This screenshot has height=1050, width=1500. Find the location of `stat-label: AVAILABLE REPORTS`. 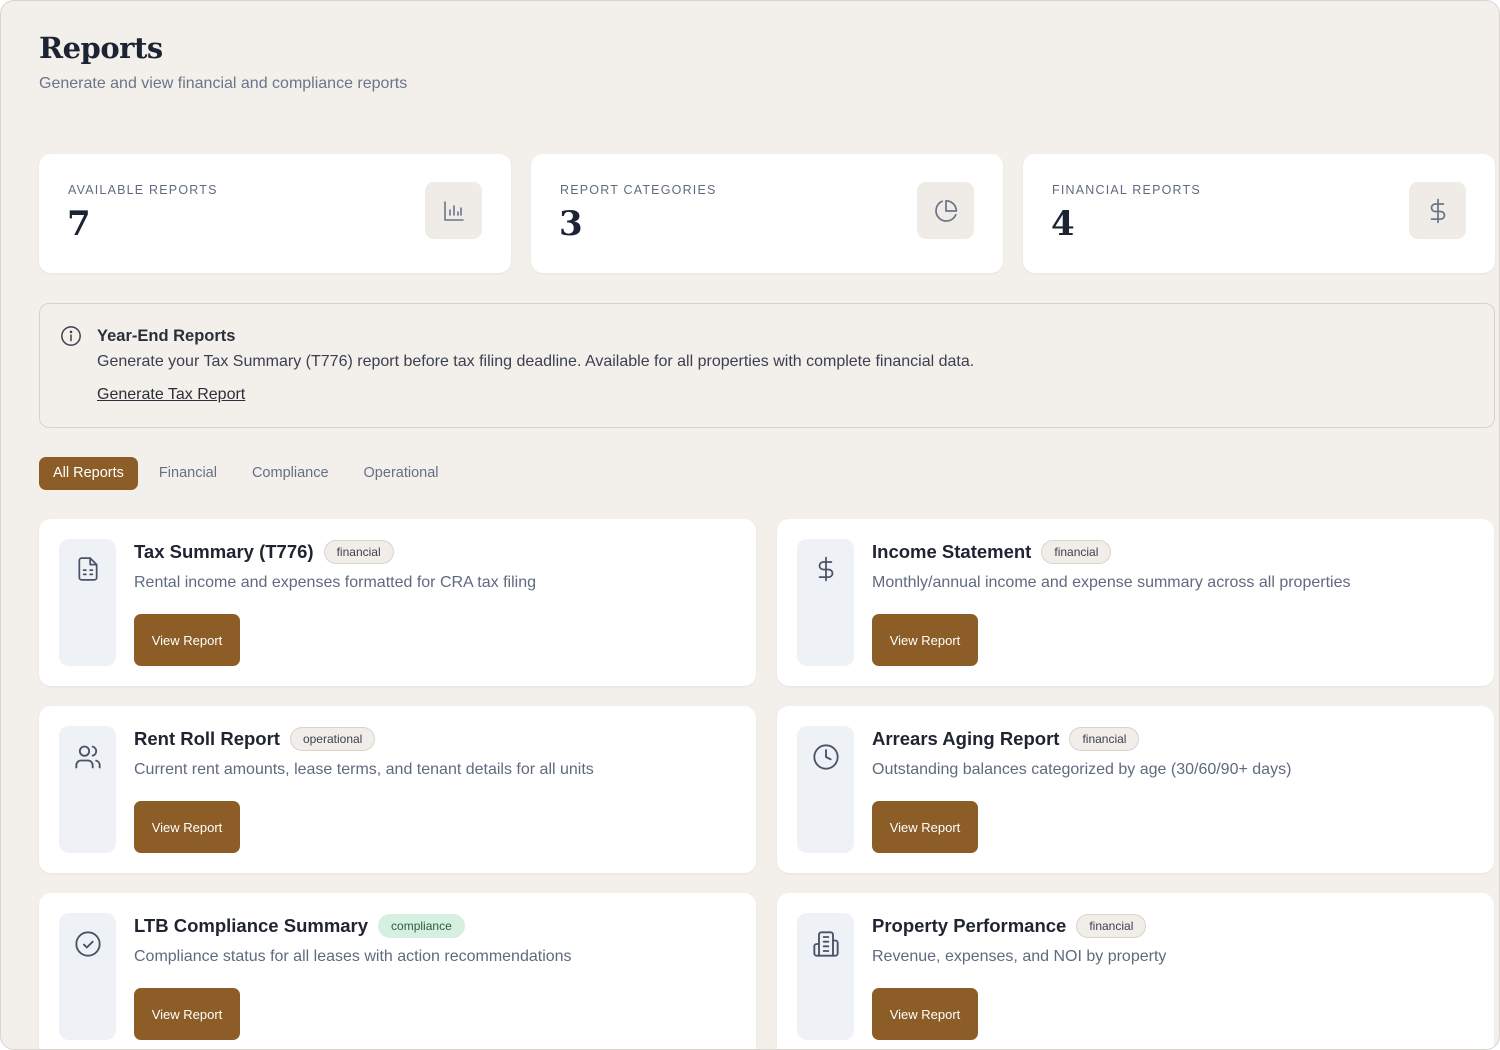

stat-label: AVAILABLE REPORTS is located at coordinates (143, 190).